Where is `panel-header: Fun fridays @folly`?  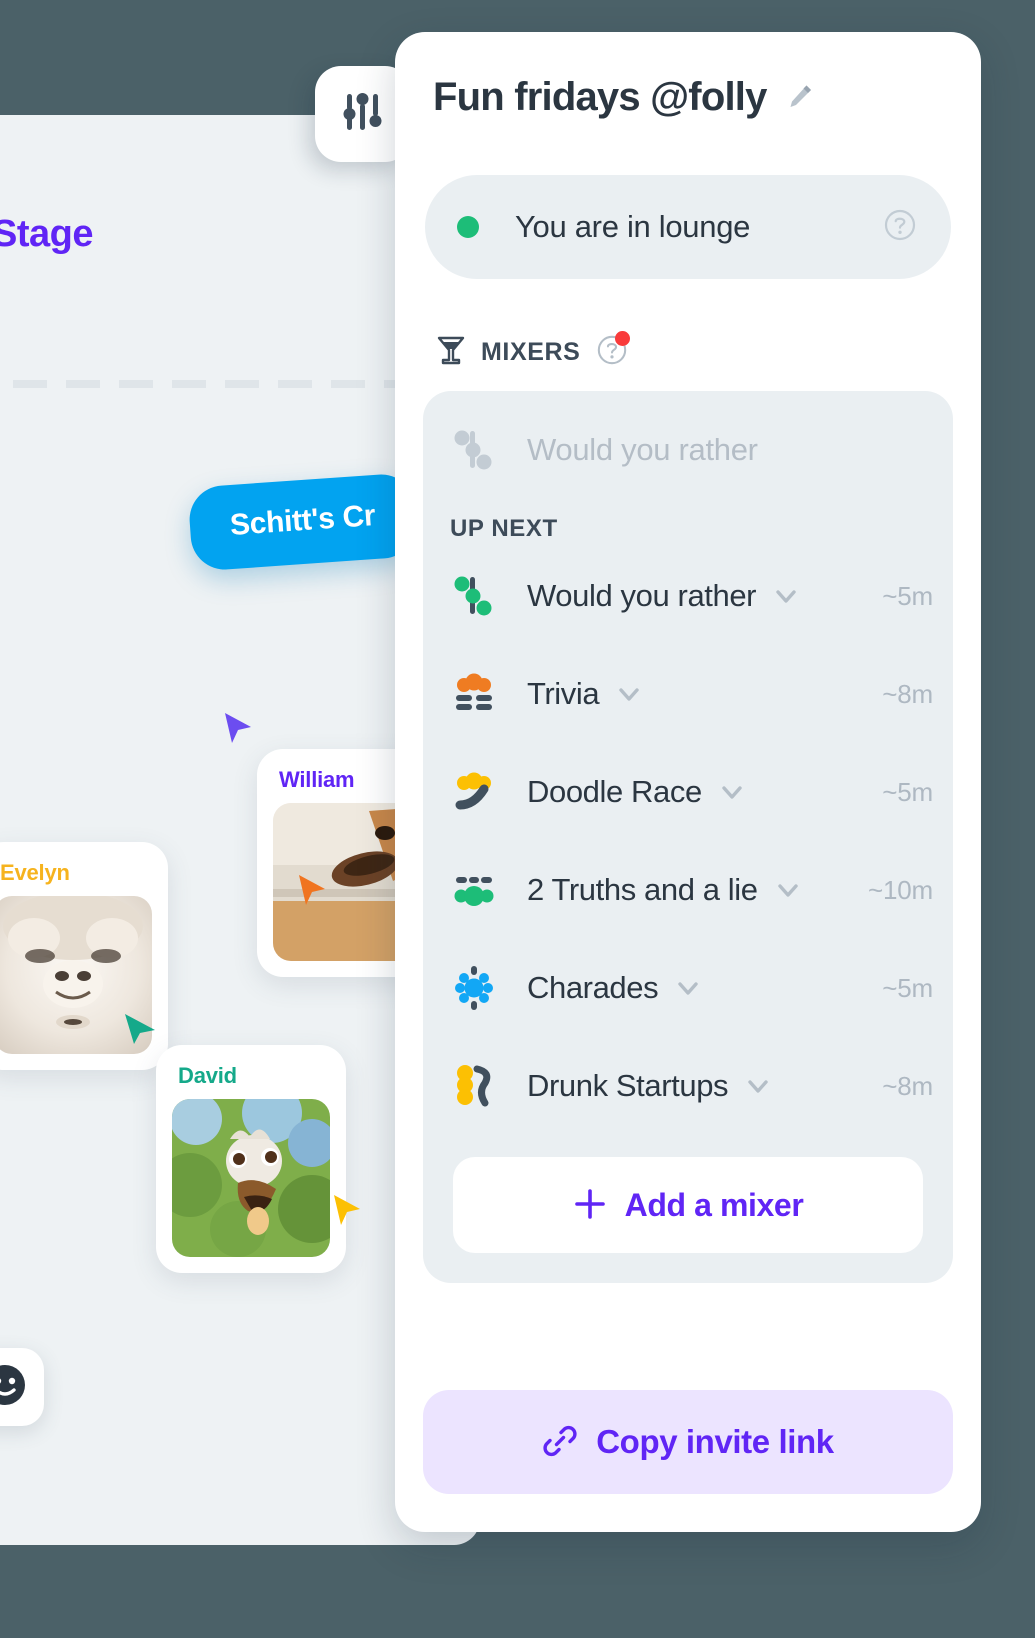
panel-header: Fun fridays @folly is located at coordinates (688, 97).